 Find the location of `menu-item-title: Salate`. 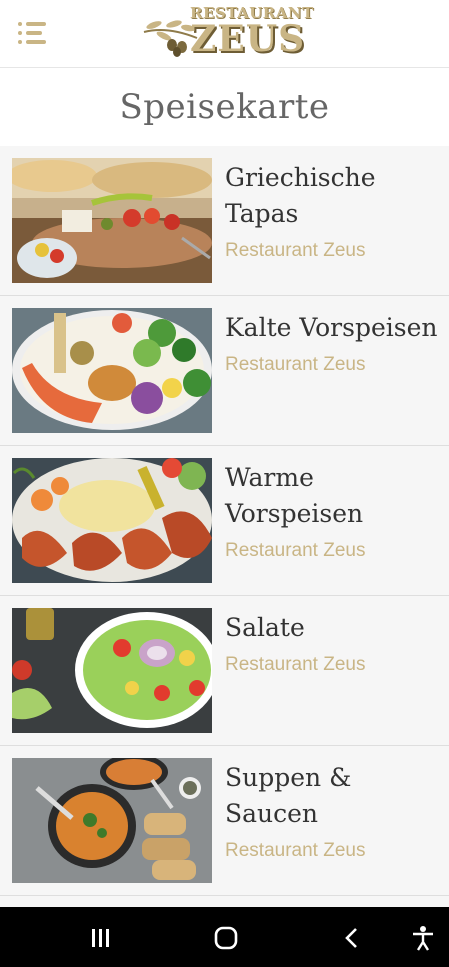

menu-item-title: Salate is located at coordinates (265, 627).